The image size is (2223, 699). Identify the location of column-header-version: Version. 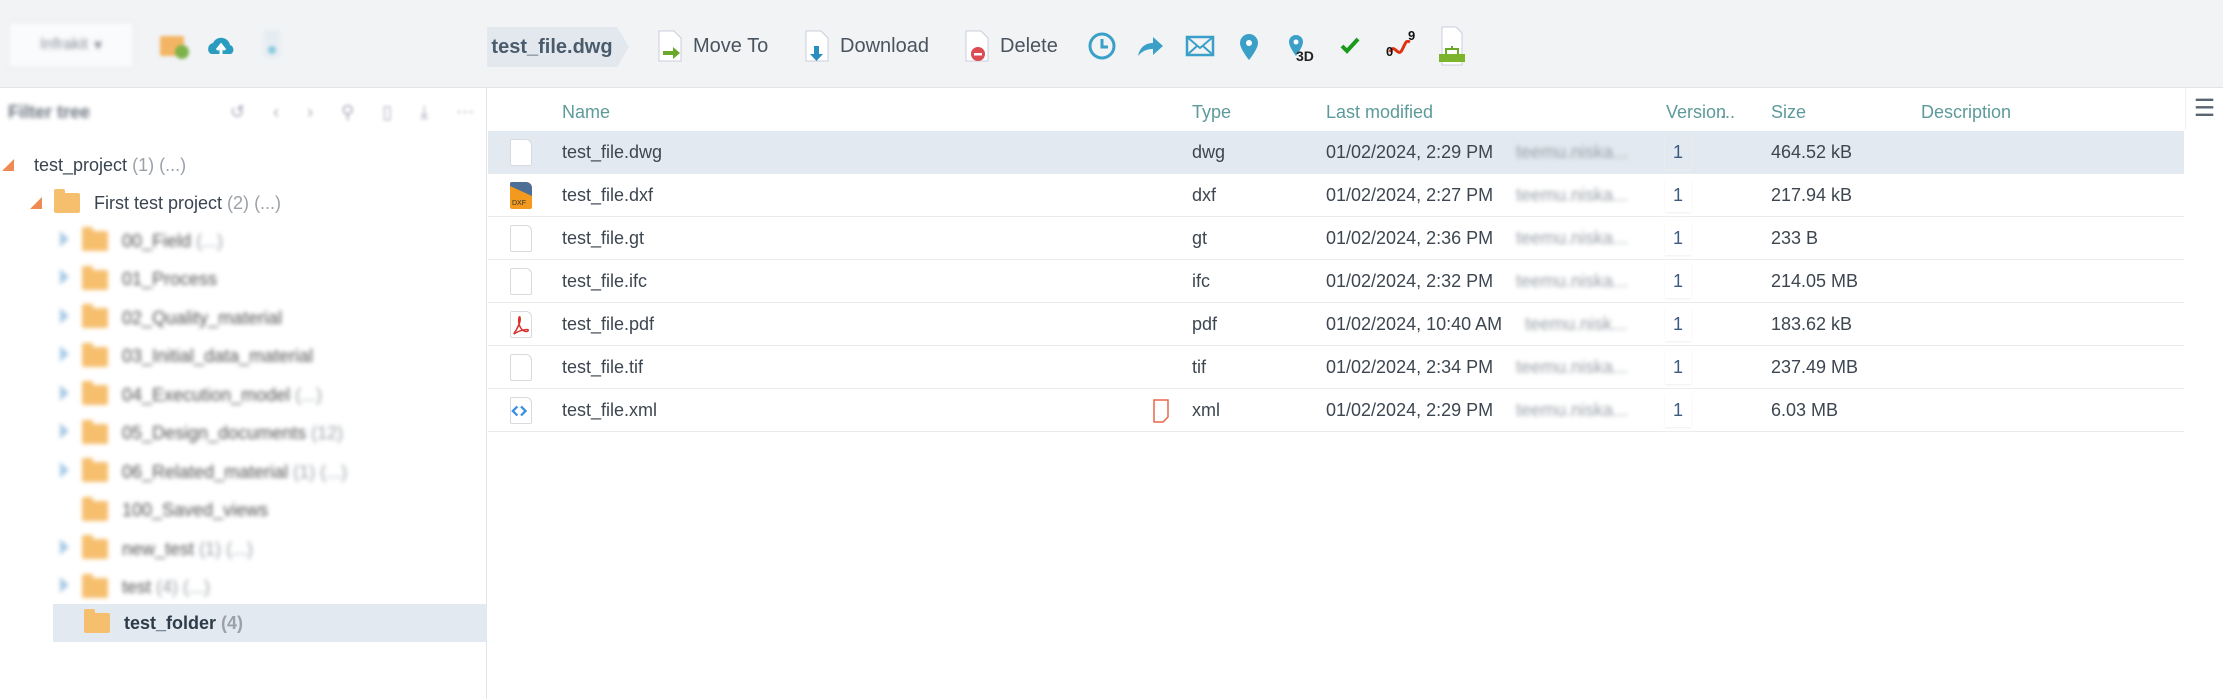
(1696, 112).